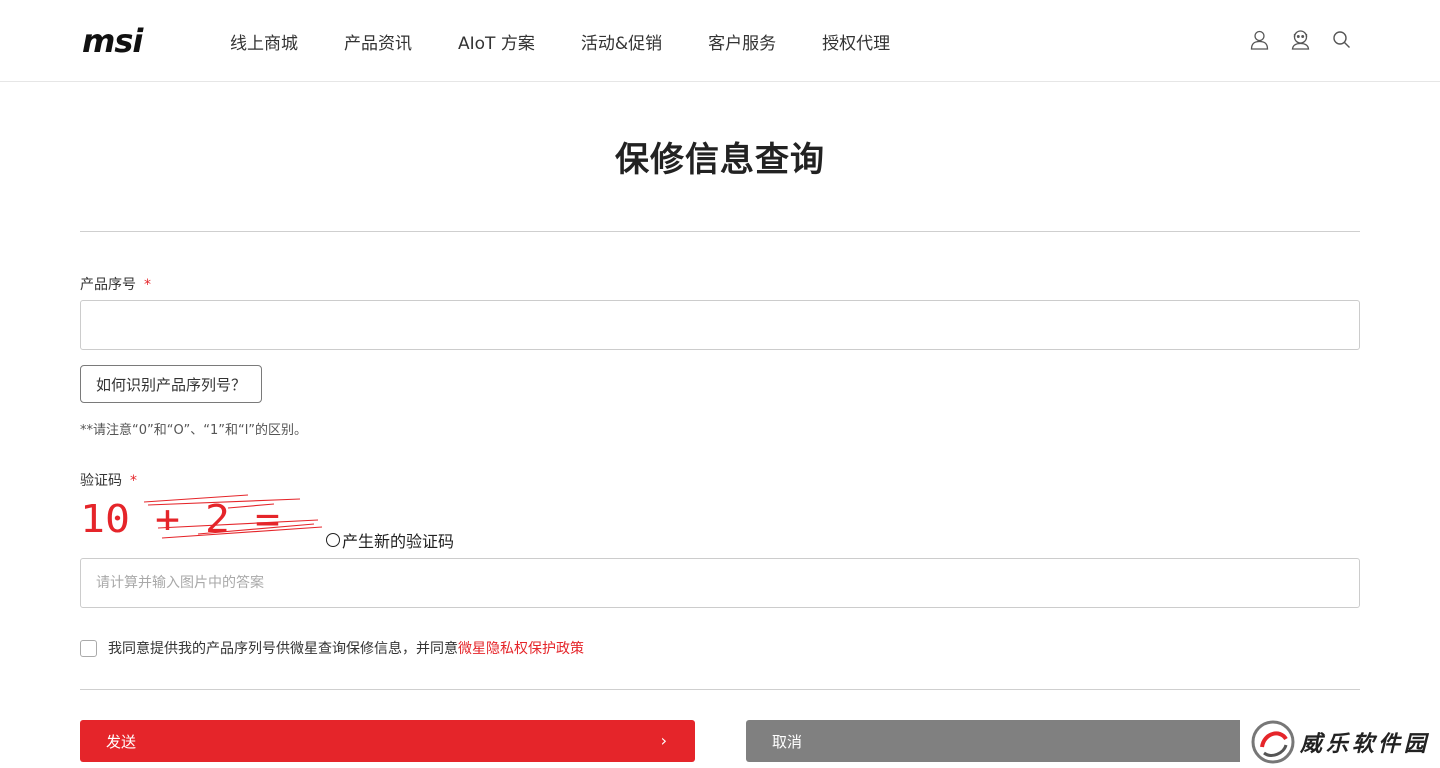 This screenshot has height=768, width=1440. I want to click on captcha-text: 10 + 2 =, so click(180, 519).